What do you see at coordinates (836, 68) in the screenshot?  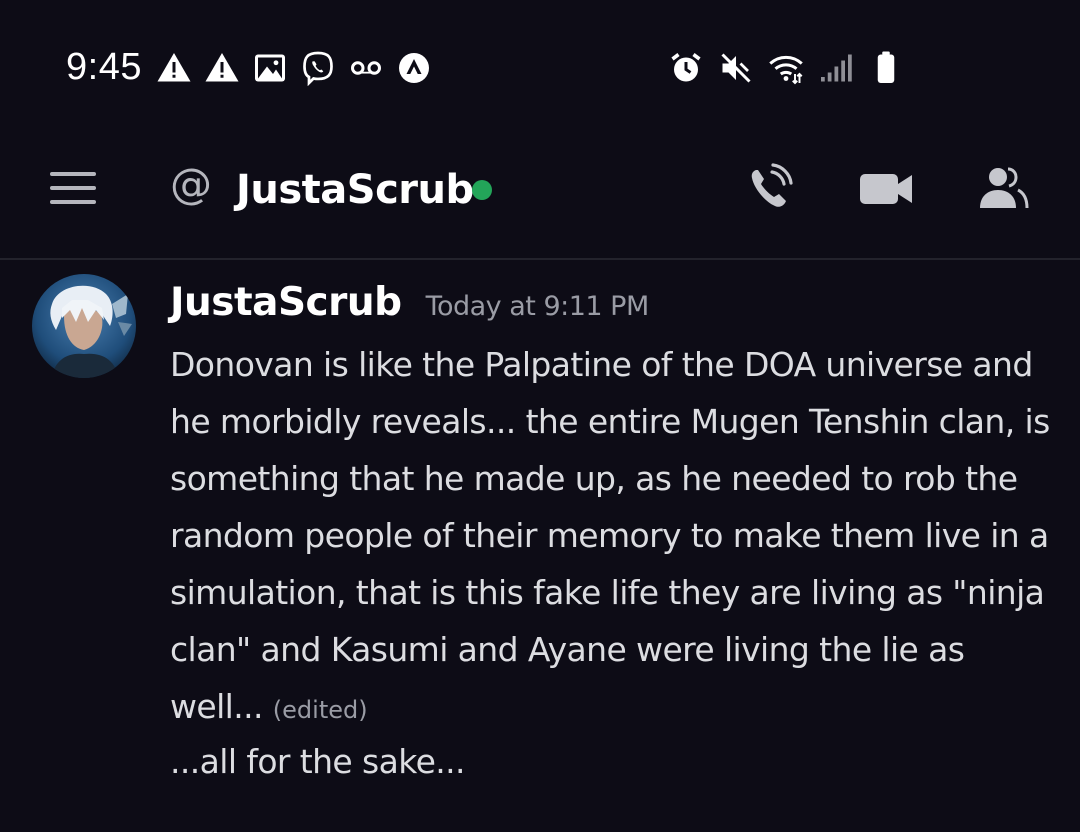 I see `signal-icon` at bounding box center [836, 68].